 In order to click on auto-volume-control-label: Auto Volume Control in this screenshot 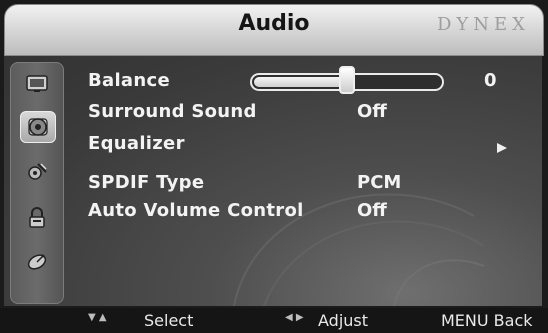, I will do `click(196, 210)`.